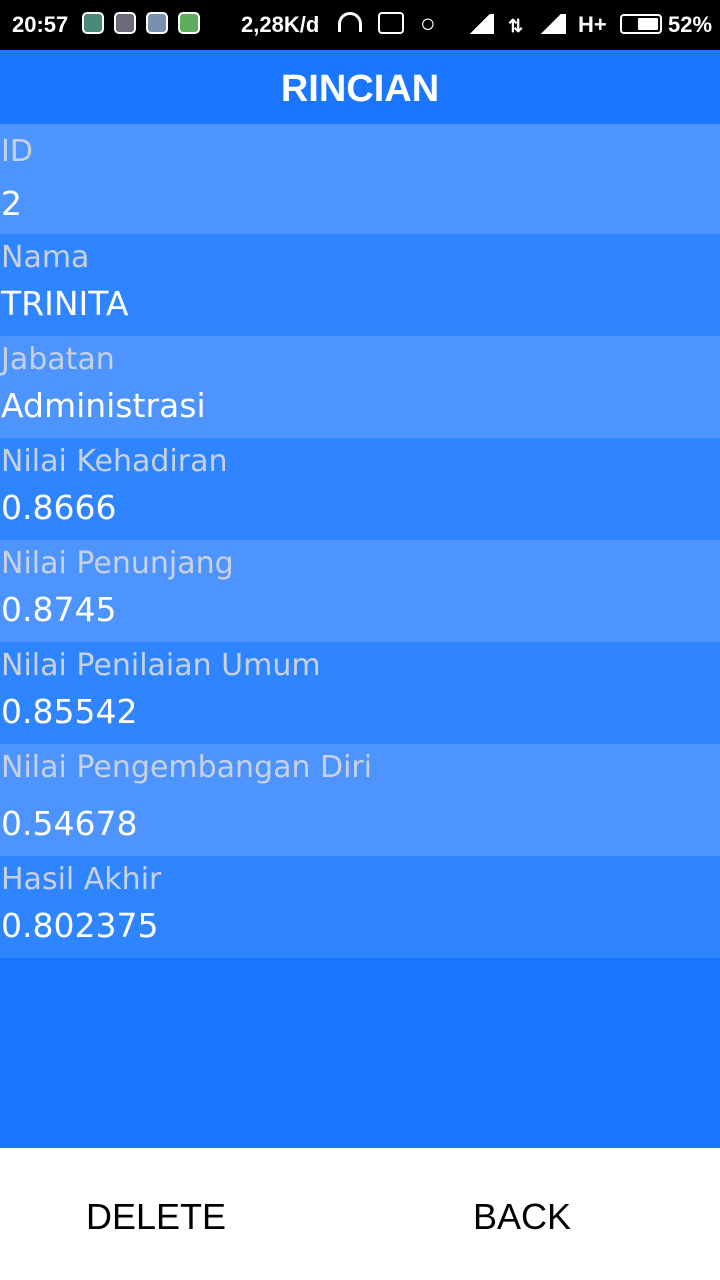 Image resolution: width=720 pixels, height=1280 pixels. I want to click on field-nilai-penilaian-umum: Nilai Penilaian Umum 0.85542, so click(360, 693).